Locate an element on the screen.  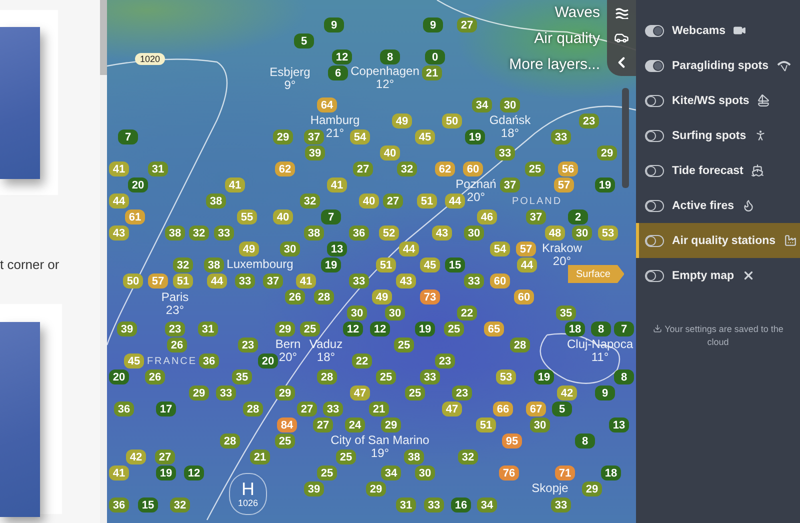
air-quality-marker: 64 is located at coordinates (327, 105).